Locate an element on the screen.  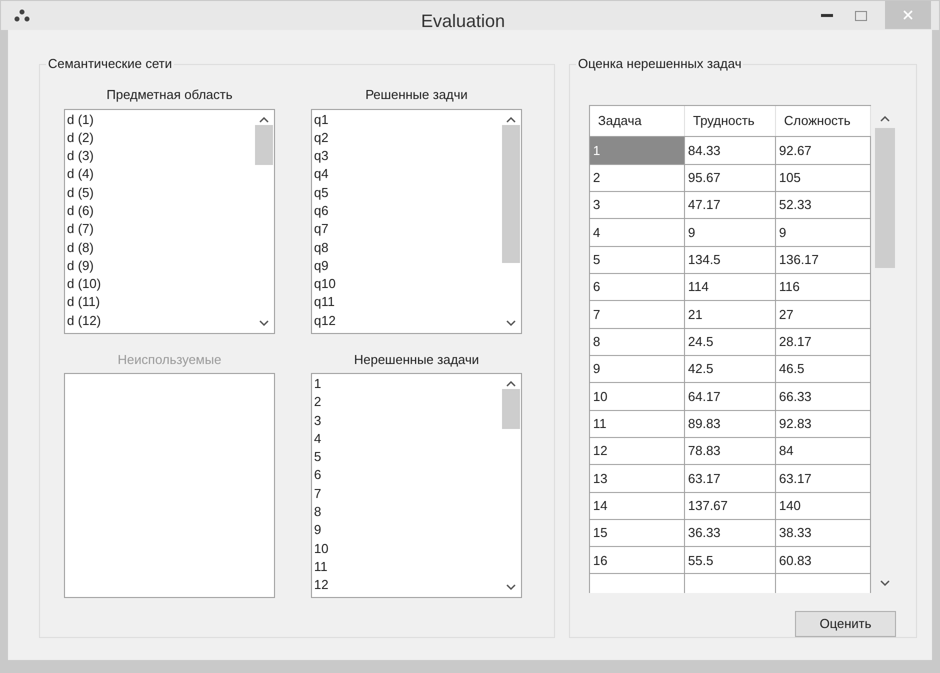
list-item: q12 is located at coordinates (407, 321).